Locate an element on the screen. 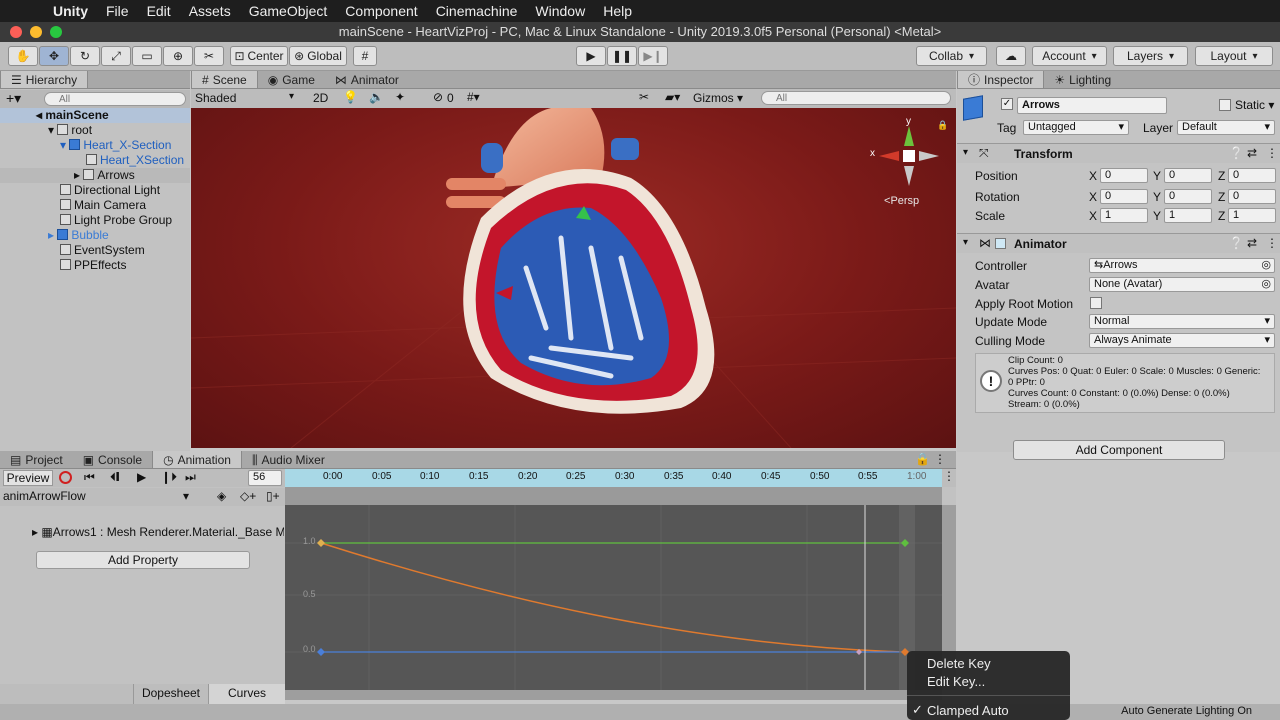 This screenshot has width=1280, height=720. object-name-field: Arrows is located at coordinates (1092, 105).